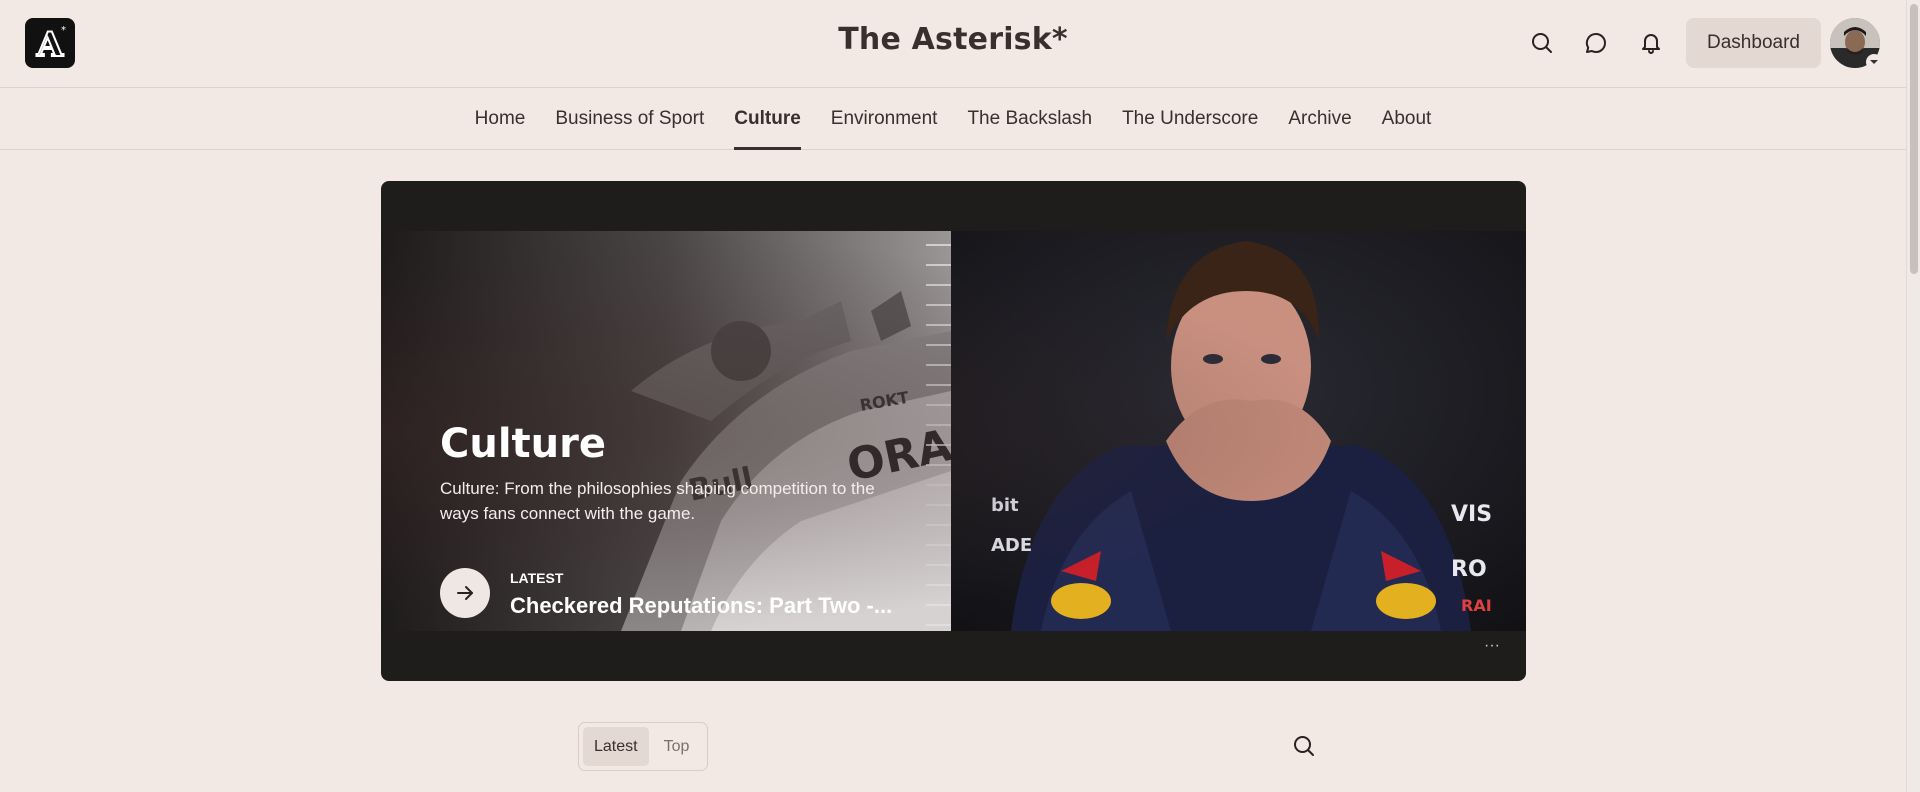  What do you see at coordinates (1005, 505) in the screenshot?
I see `svg-text: bit` at bounding box center [1005, 505].